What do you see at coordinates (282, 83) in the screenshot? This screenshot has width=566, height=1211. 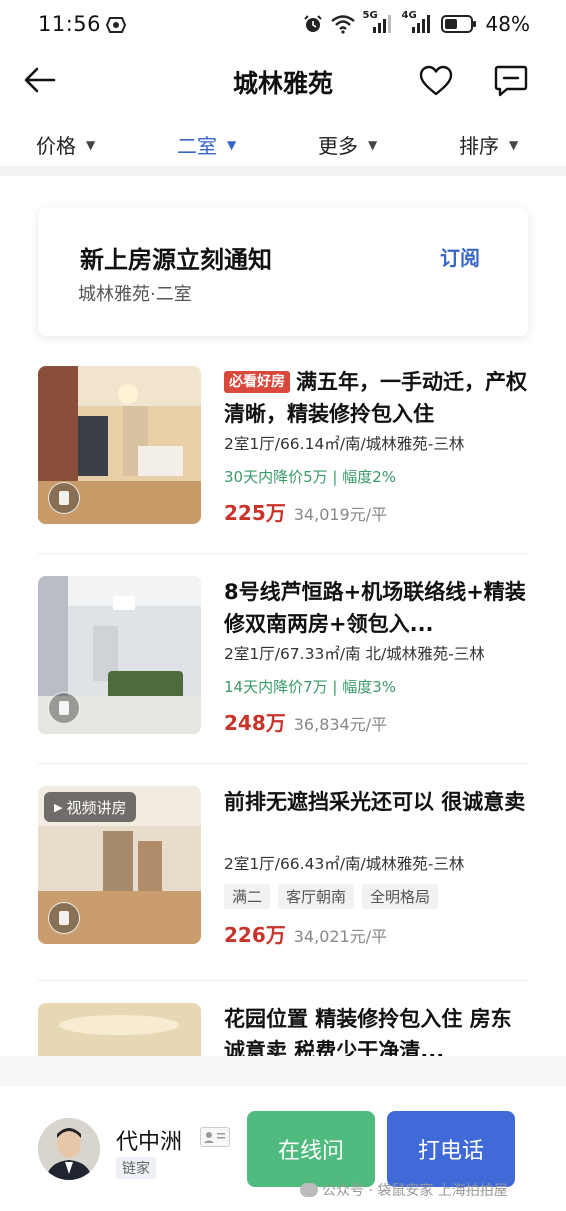 I see `page-title: 城林雅苑` at bounding box center [282, 83].